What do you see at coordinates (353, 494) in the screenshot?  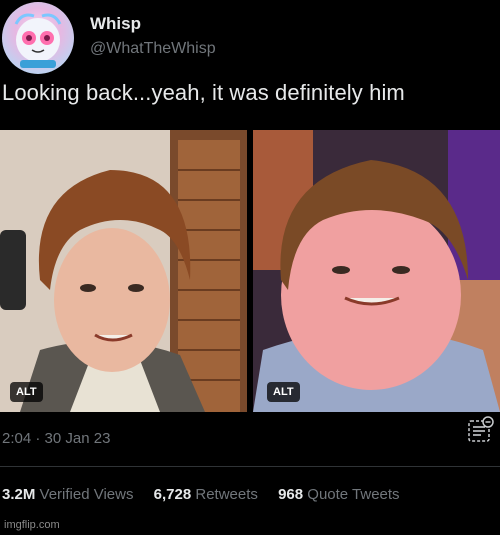 I see `quotes-label: Quote Tweets` at bounding box center [353, 494].